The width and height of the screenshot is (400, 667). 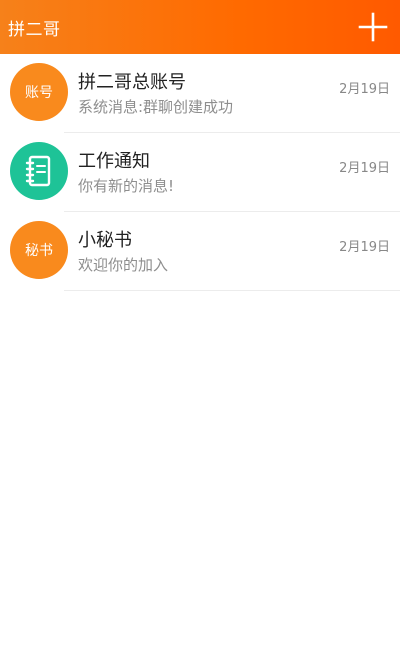 I want to click on page-title: 拼二哥, so click(x=34, y=29).